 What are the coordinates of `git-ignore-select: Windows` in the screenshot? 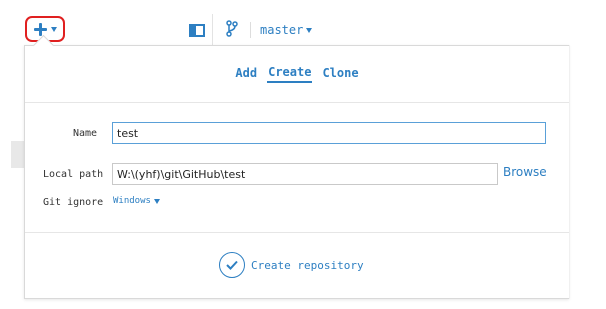 It's located at (136, 201).